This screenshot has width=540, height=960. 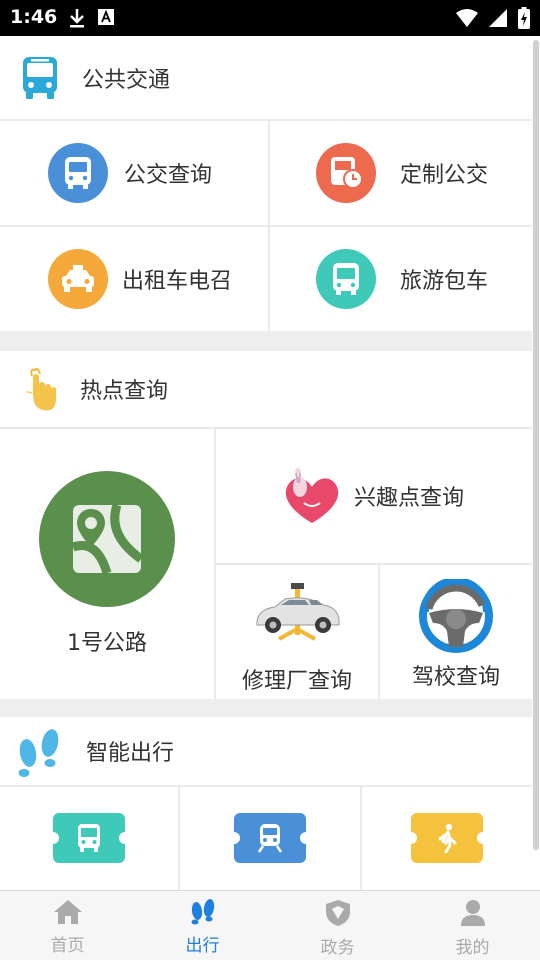 I want to click on user-icon, so click(x=473, y=915).